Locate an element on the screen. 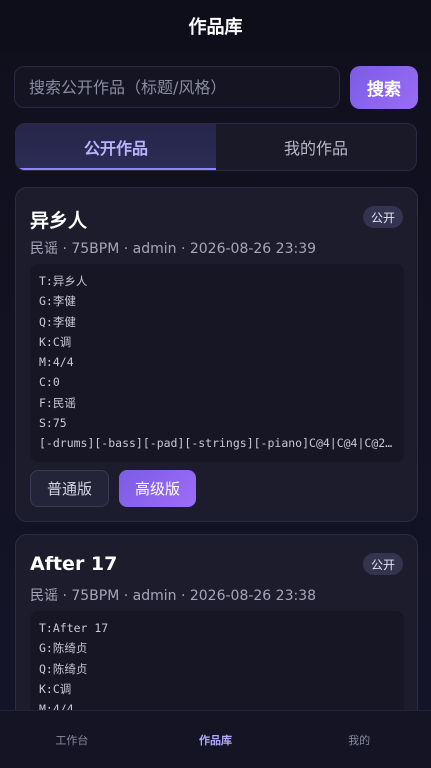 Image resolution: width=431 pixels, height=768 pixels. work-title: After 17 is located at coordinates (74, 564).